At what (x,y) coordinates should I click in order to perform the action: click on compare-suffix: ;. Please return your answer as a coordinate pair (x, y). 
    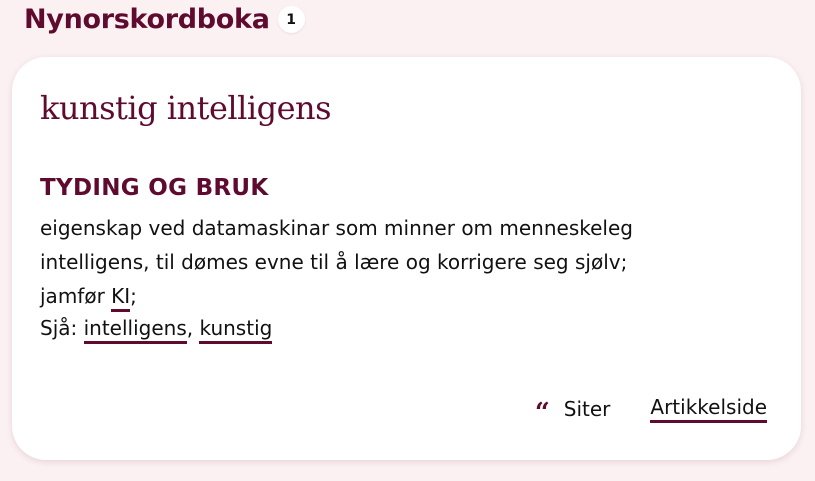
    Looking at the image, I should click on (133, 296).